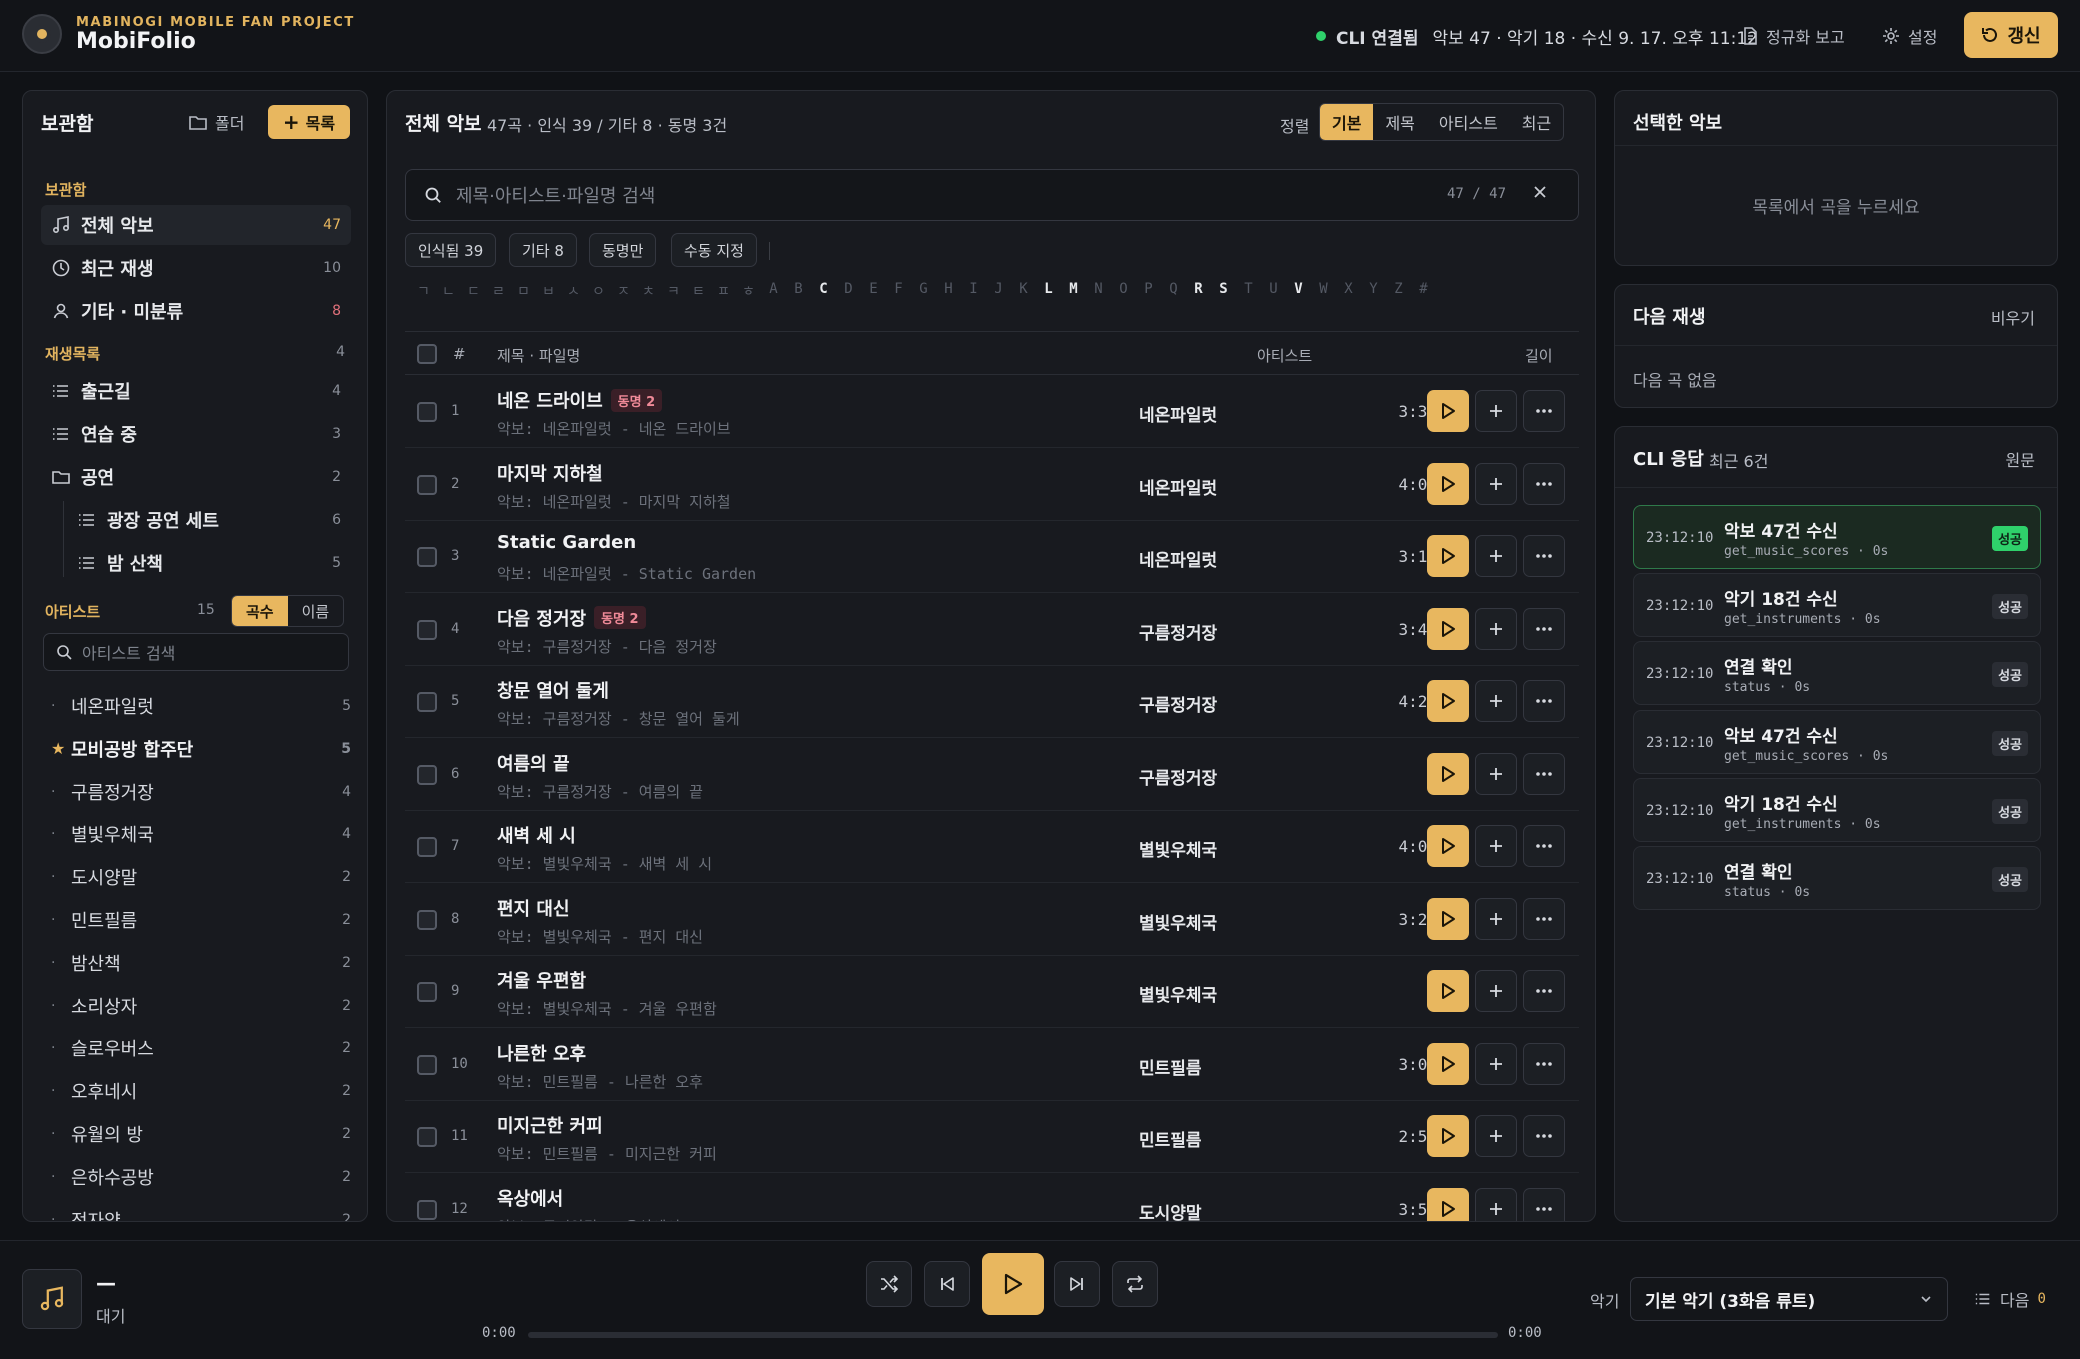 This screenshot has height=1359, width=2080. What do you see at coordinates (723, 293) in the screenshot?
I see `alphabet-jump: ㅍ` at bounding box center [723, 293].